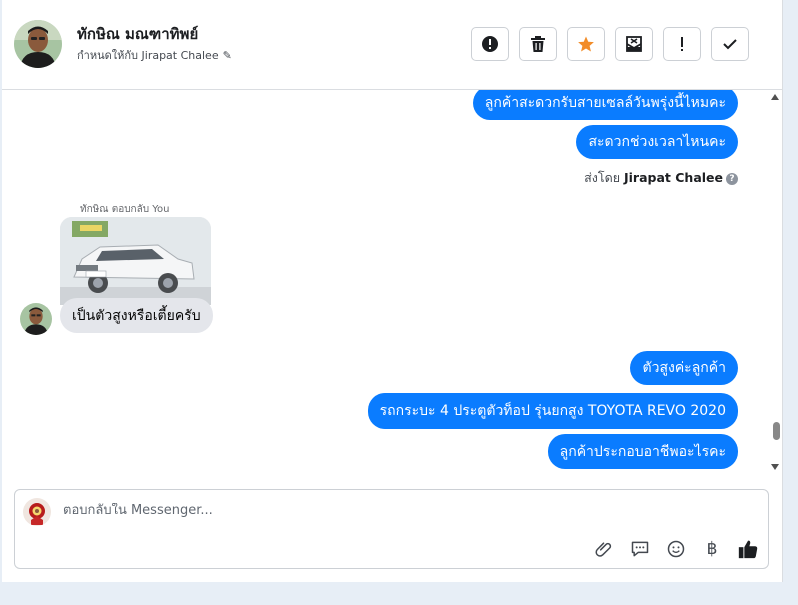 This screenshot has width=798, height=605. What do you see at coordinates (602, 177) in the screenshot?
I see `sent-by-prefix: ส่งโดย` at bounding box center [602, 177].